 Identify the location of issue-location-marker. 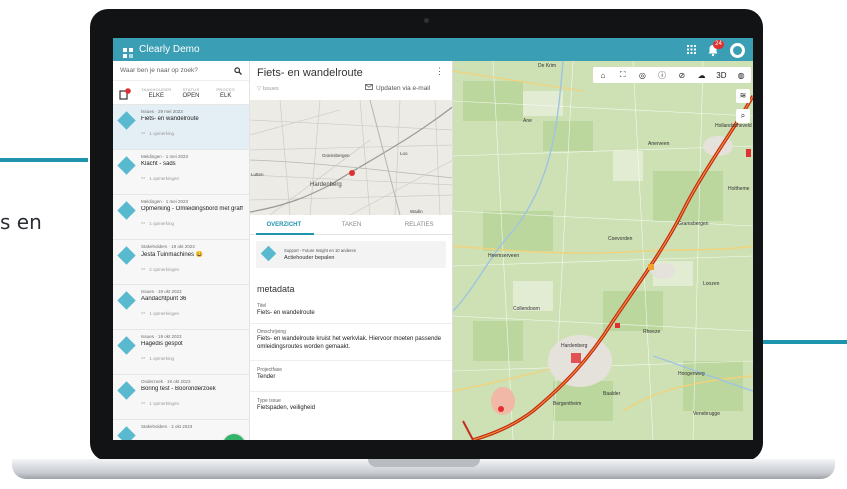
(352, 173).